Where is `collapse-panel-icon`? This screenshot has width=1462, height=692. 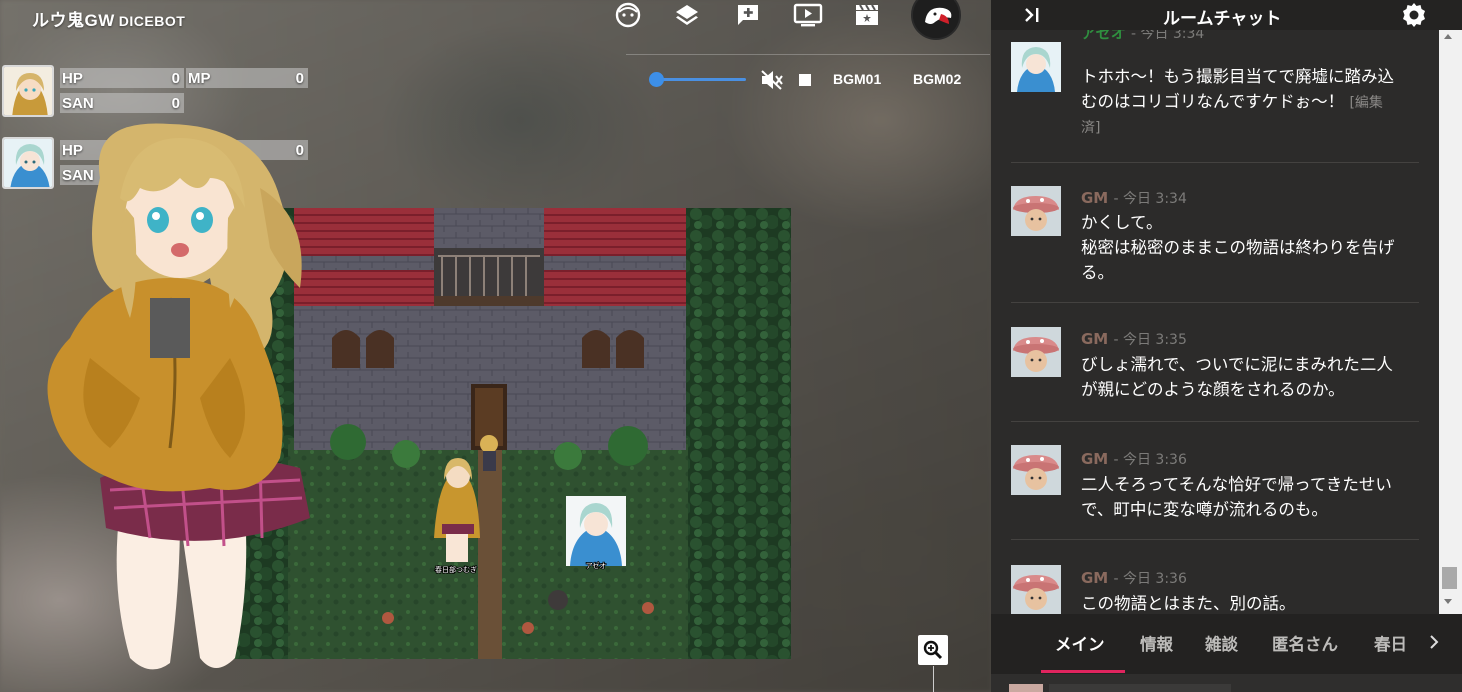
collapse-panel-icon is located at coordinates (1032, 15).